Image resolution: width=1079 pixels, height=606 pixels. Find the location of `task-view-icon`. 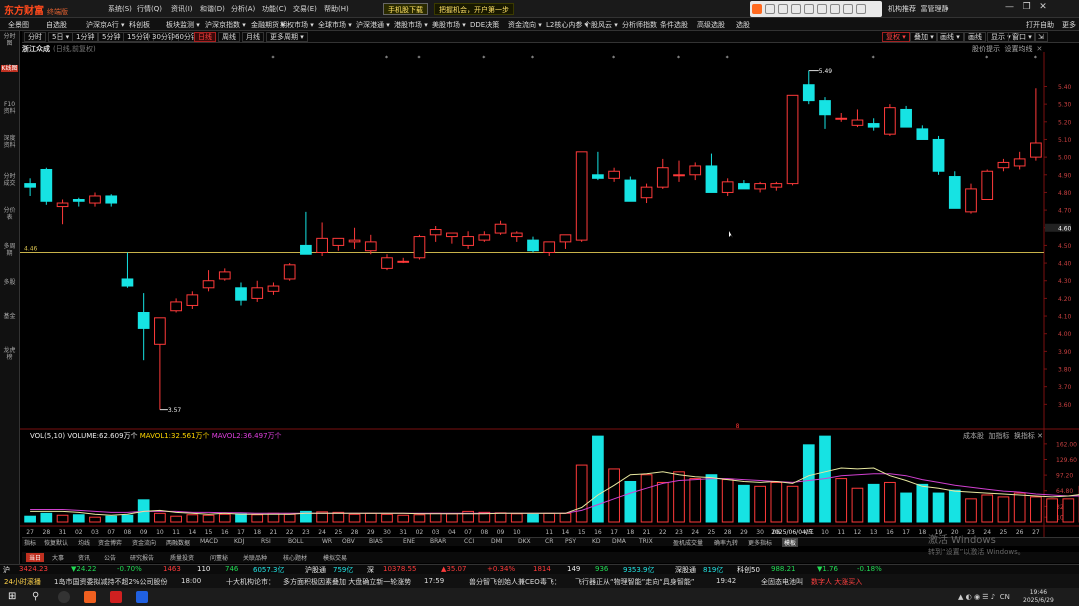

task-view-icon is located at coordinates (64, 597).